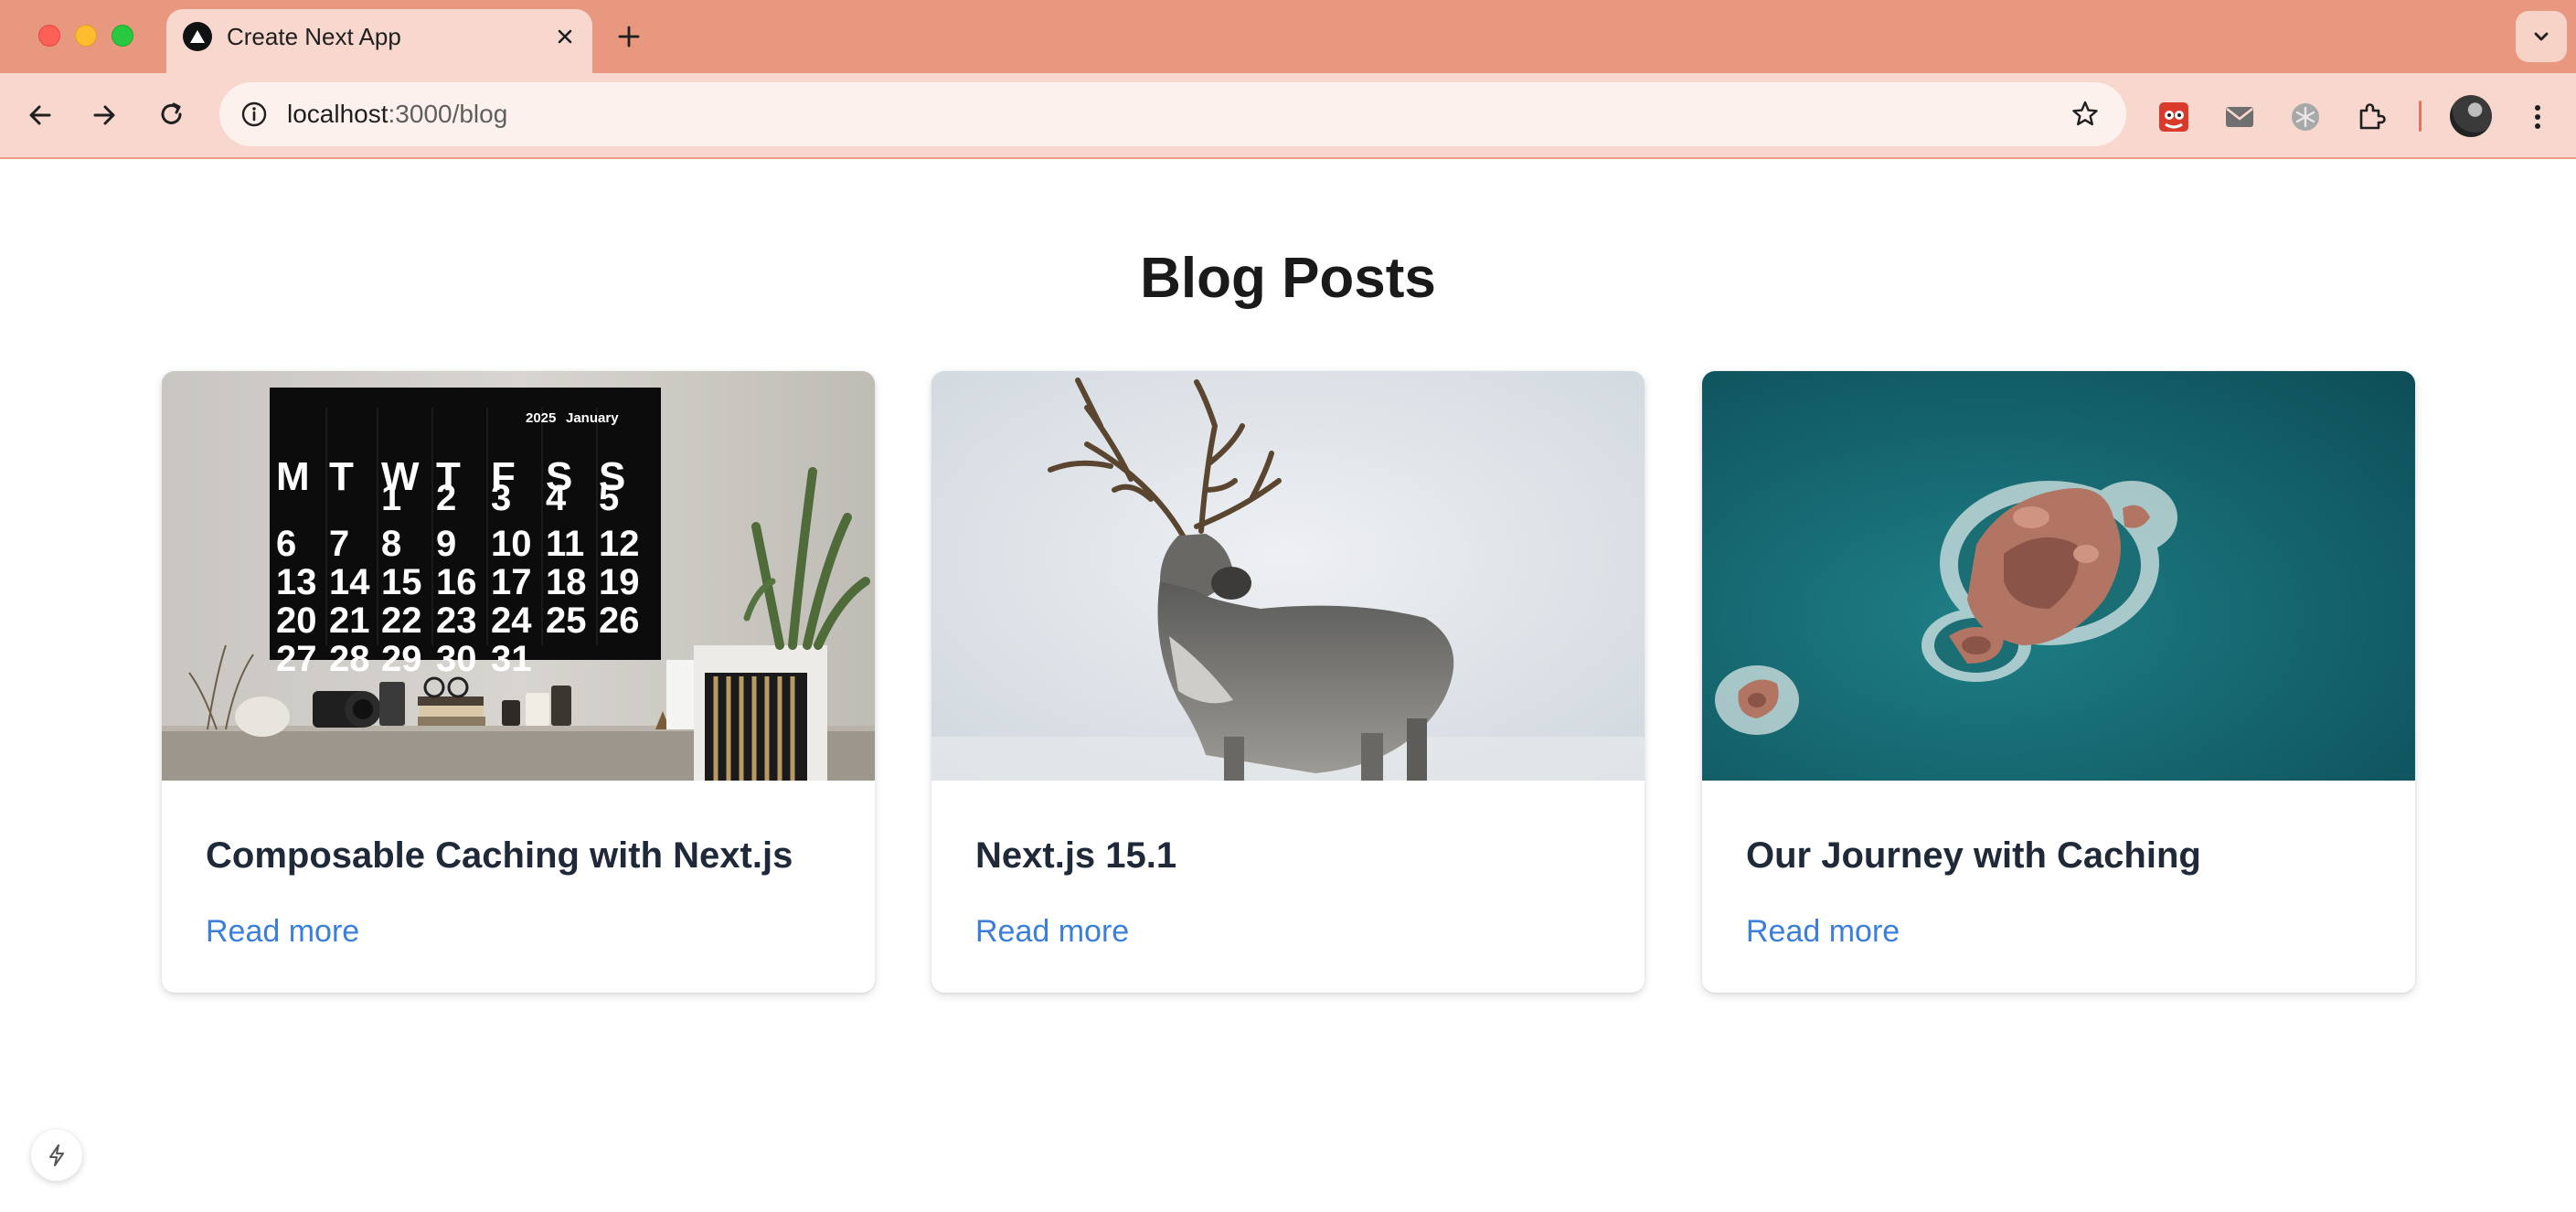 Image resolution: width=2576 pixels, height=1212 pixels. Describe the element at coordinates (40, 115) in the screenshot. I see `back-arrow-icon` at that location.